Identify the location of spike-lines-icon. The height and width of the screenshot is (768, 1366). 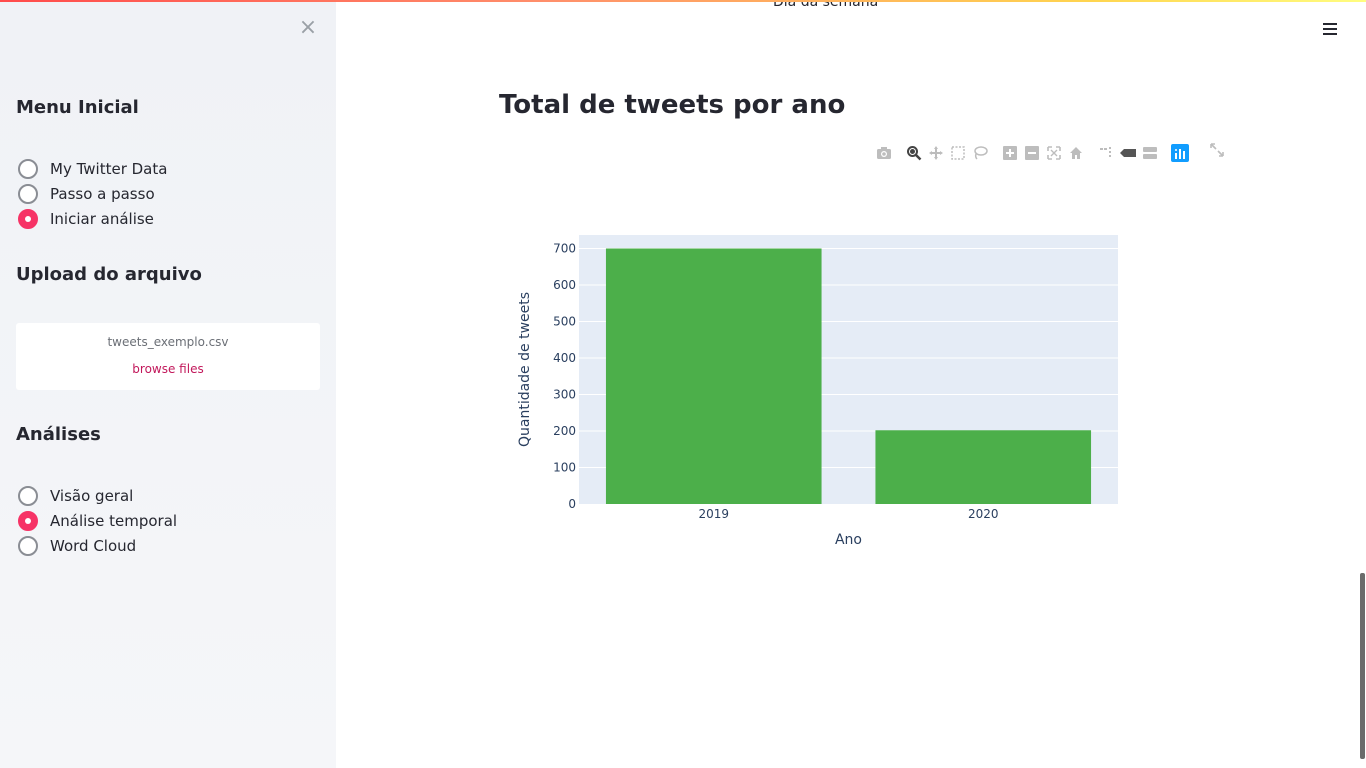
(1106, 153).